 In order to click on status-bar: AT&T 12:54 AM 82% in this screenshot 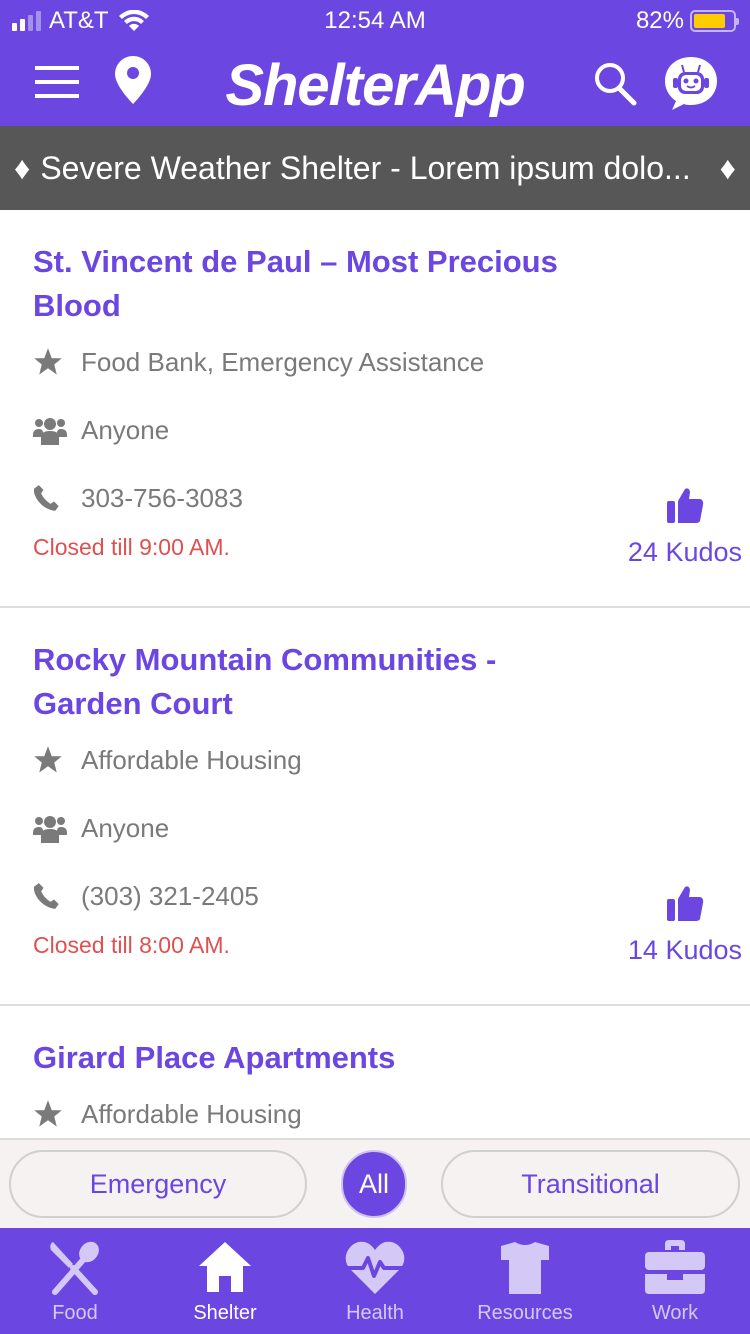, I will do `click(375, 20)`.